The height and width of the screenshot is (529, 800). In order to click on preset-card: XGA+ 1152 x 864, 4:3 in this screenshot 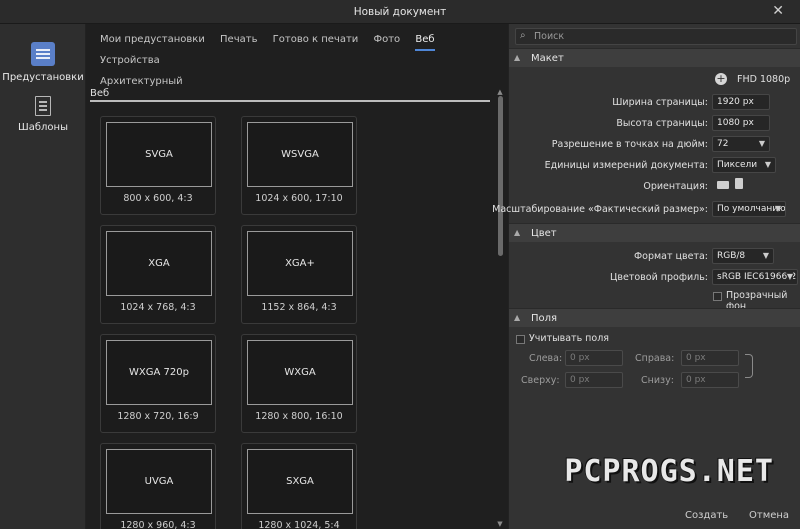, I will do `click(299, 274)`.